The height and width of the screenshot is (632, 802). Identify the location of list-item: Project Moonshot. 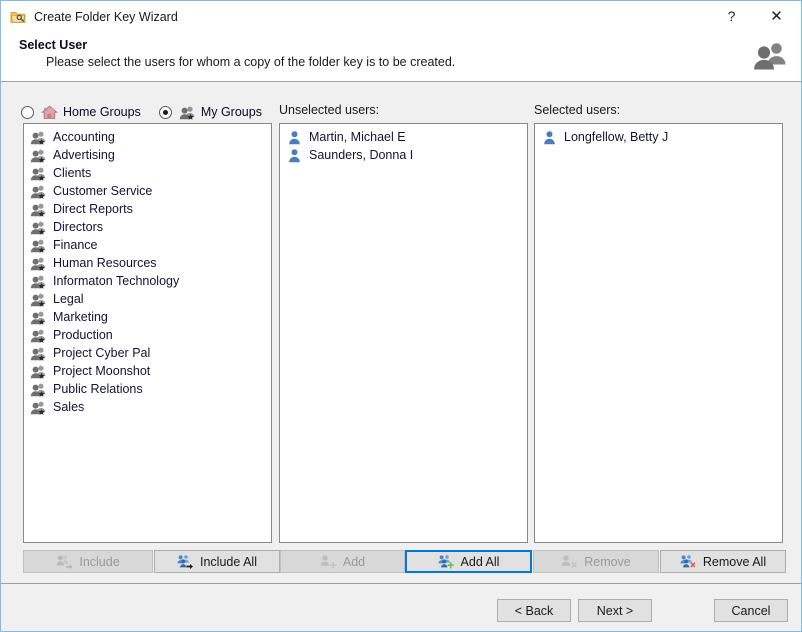
(147, 371).